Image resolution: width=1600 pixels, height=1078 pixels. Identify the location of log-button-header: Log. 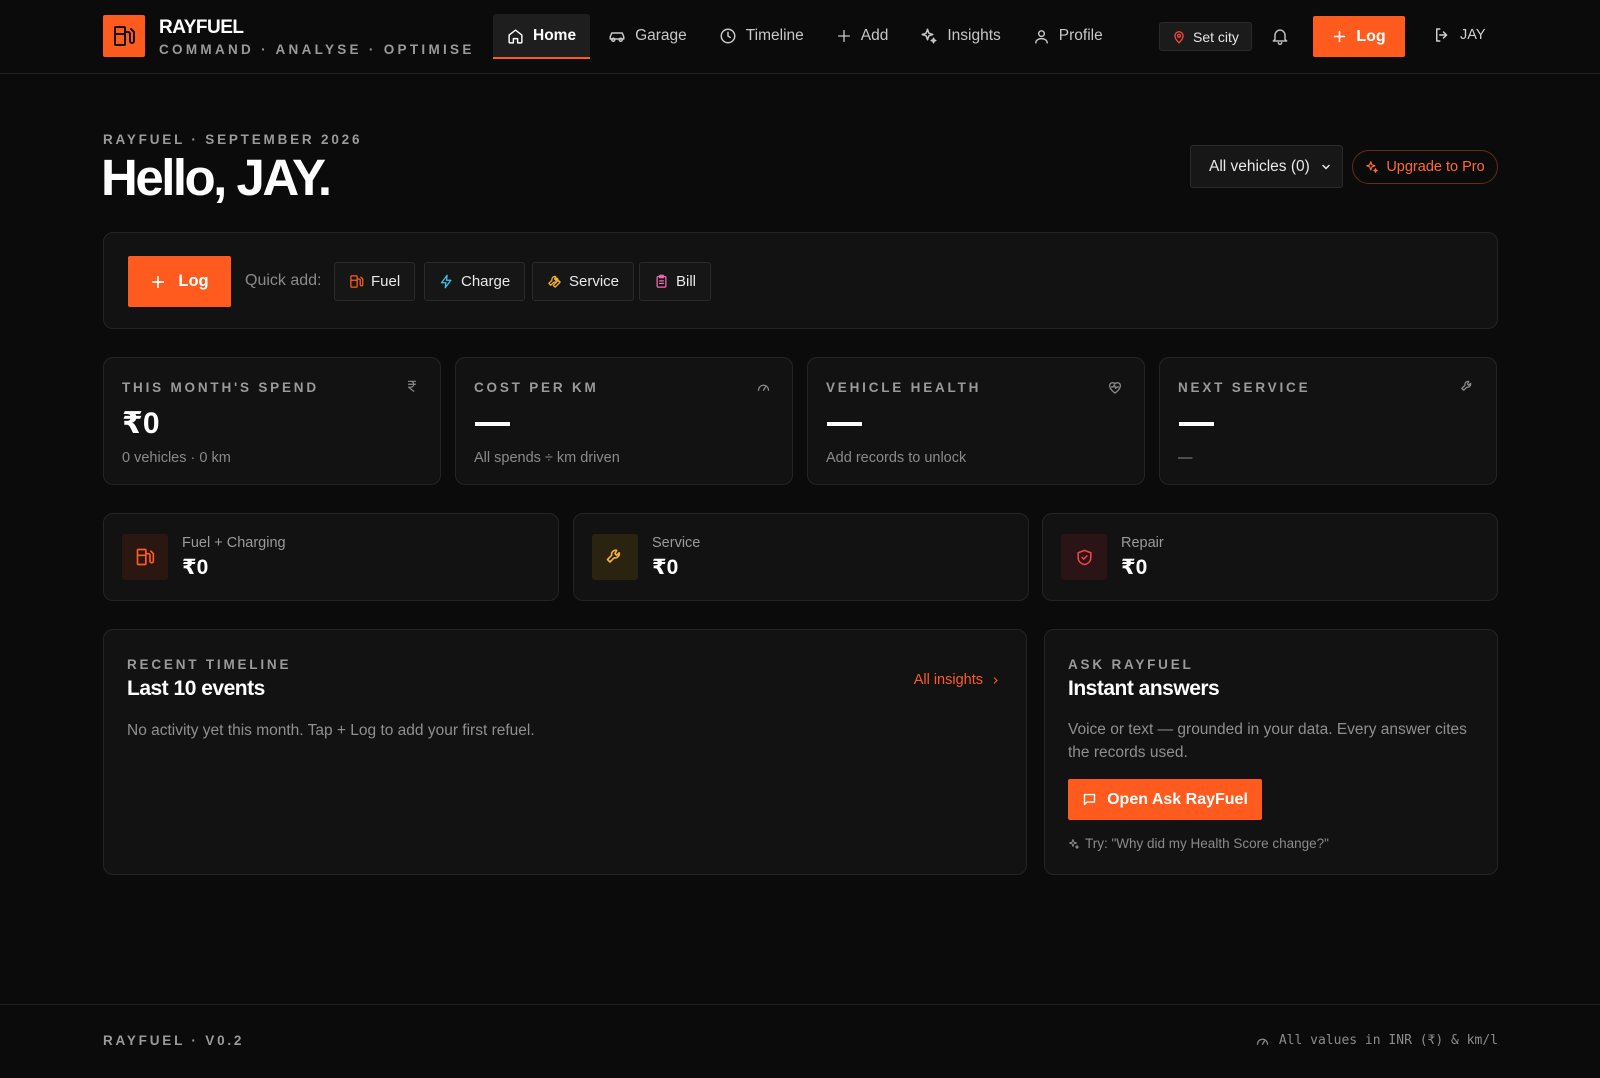
(1359, 36).